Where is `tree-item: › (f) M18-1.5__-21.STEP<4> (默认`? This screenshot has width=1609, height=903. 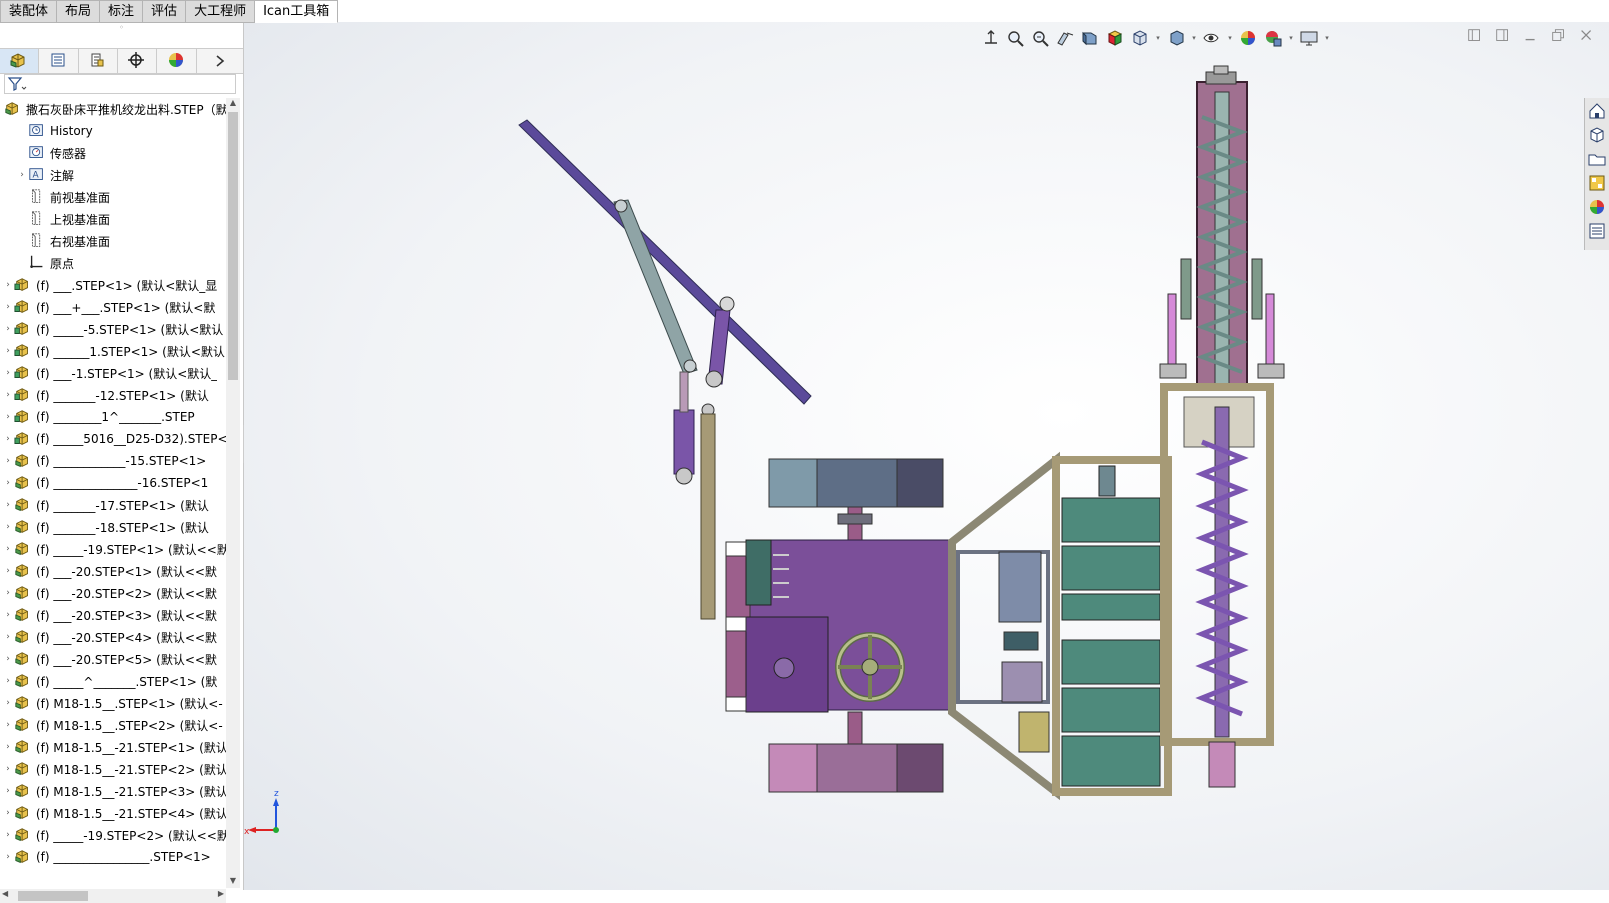
tree-item: › (f) M18-1.5__-21.STEP<4> (默认 is located at coordinates (113, 813).